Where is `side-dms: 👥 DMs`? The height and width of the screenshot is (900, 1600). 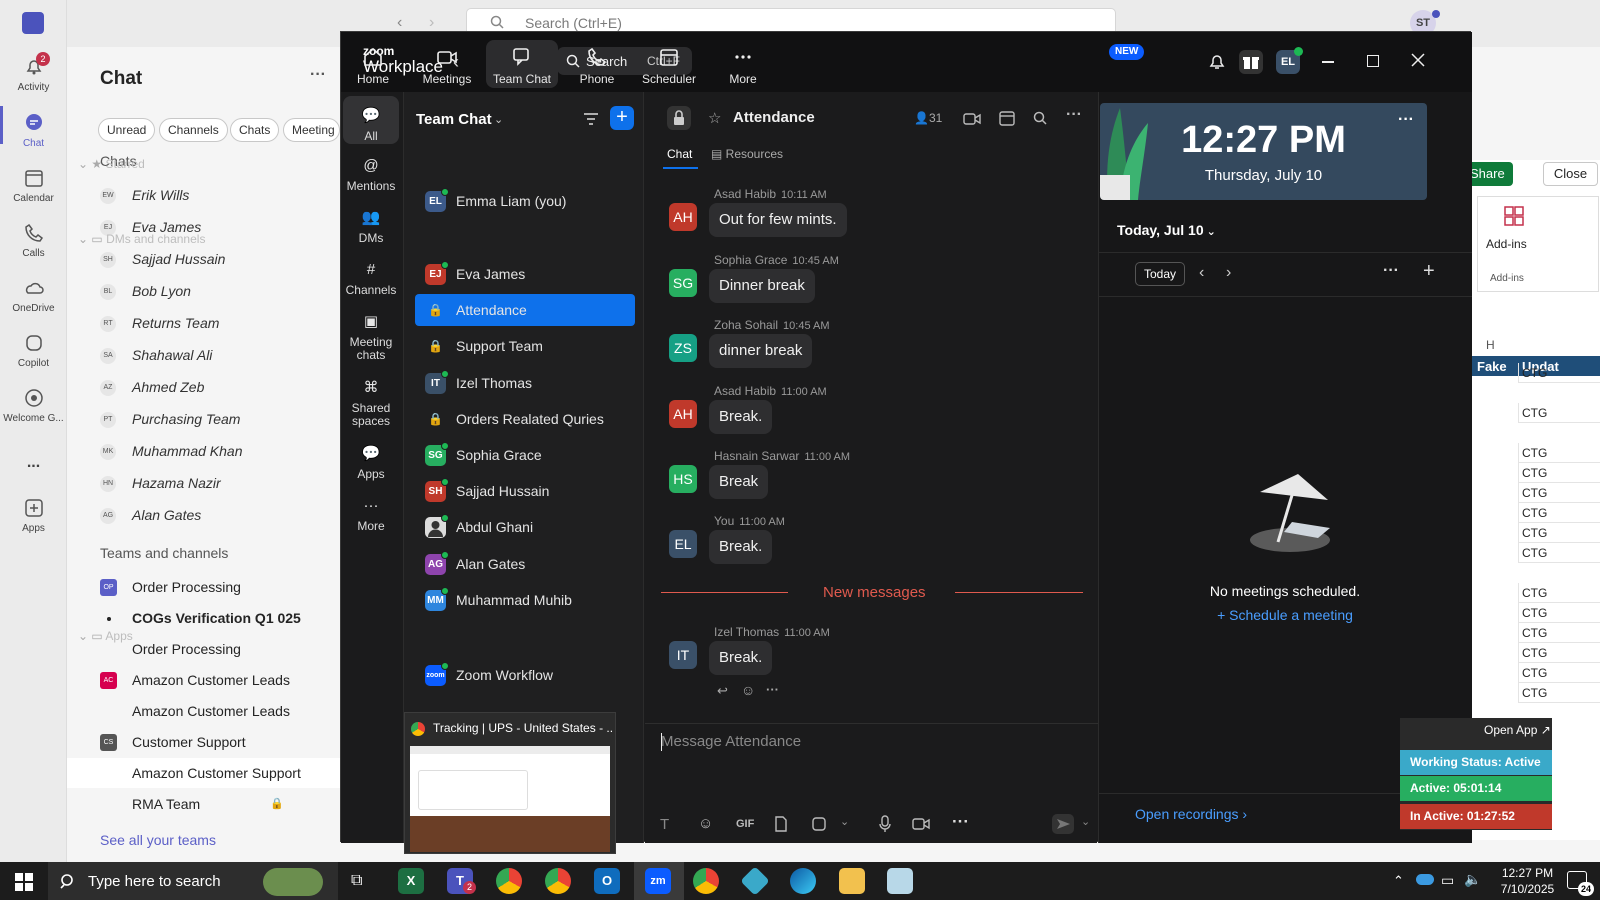 side-dms: 👥 DMs is located at coordinates (371, 226).